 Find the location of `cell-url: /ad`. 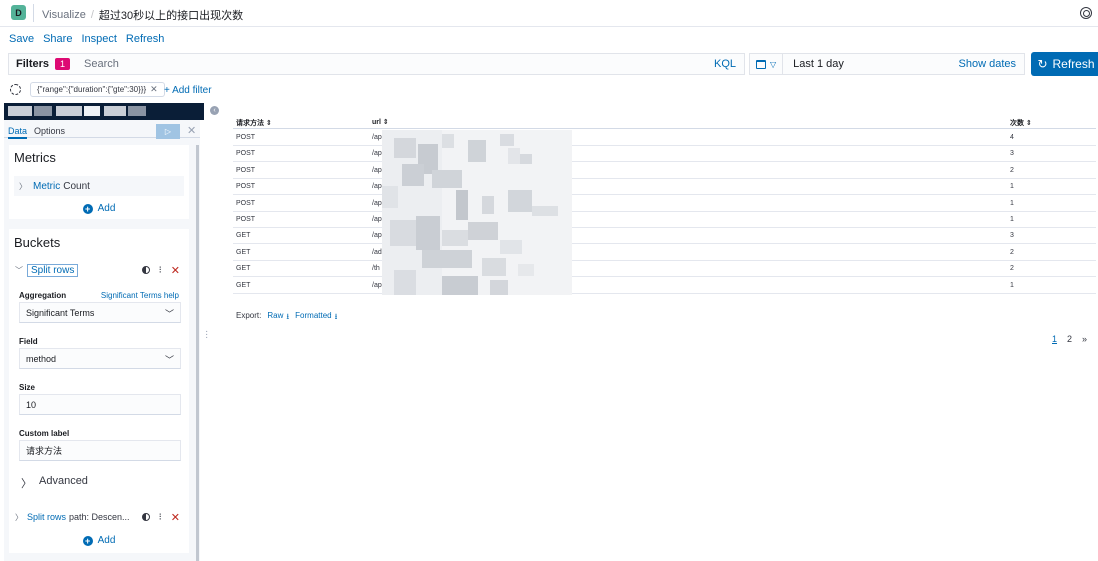

cell-url: /ad is located at coordinates (377, 252).